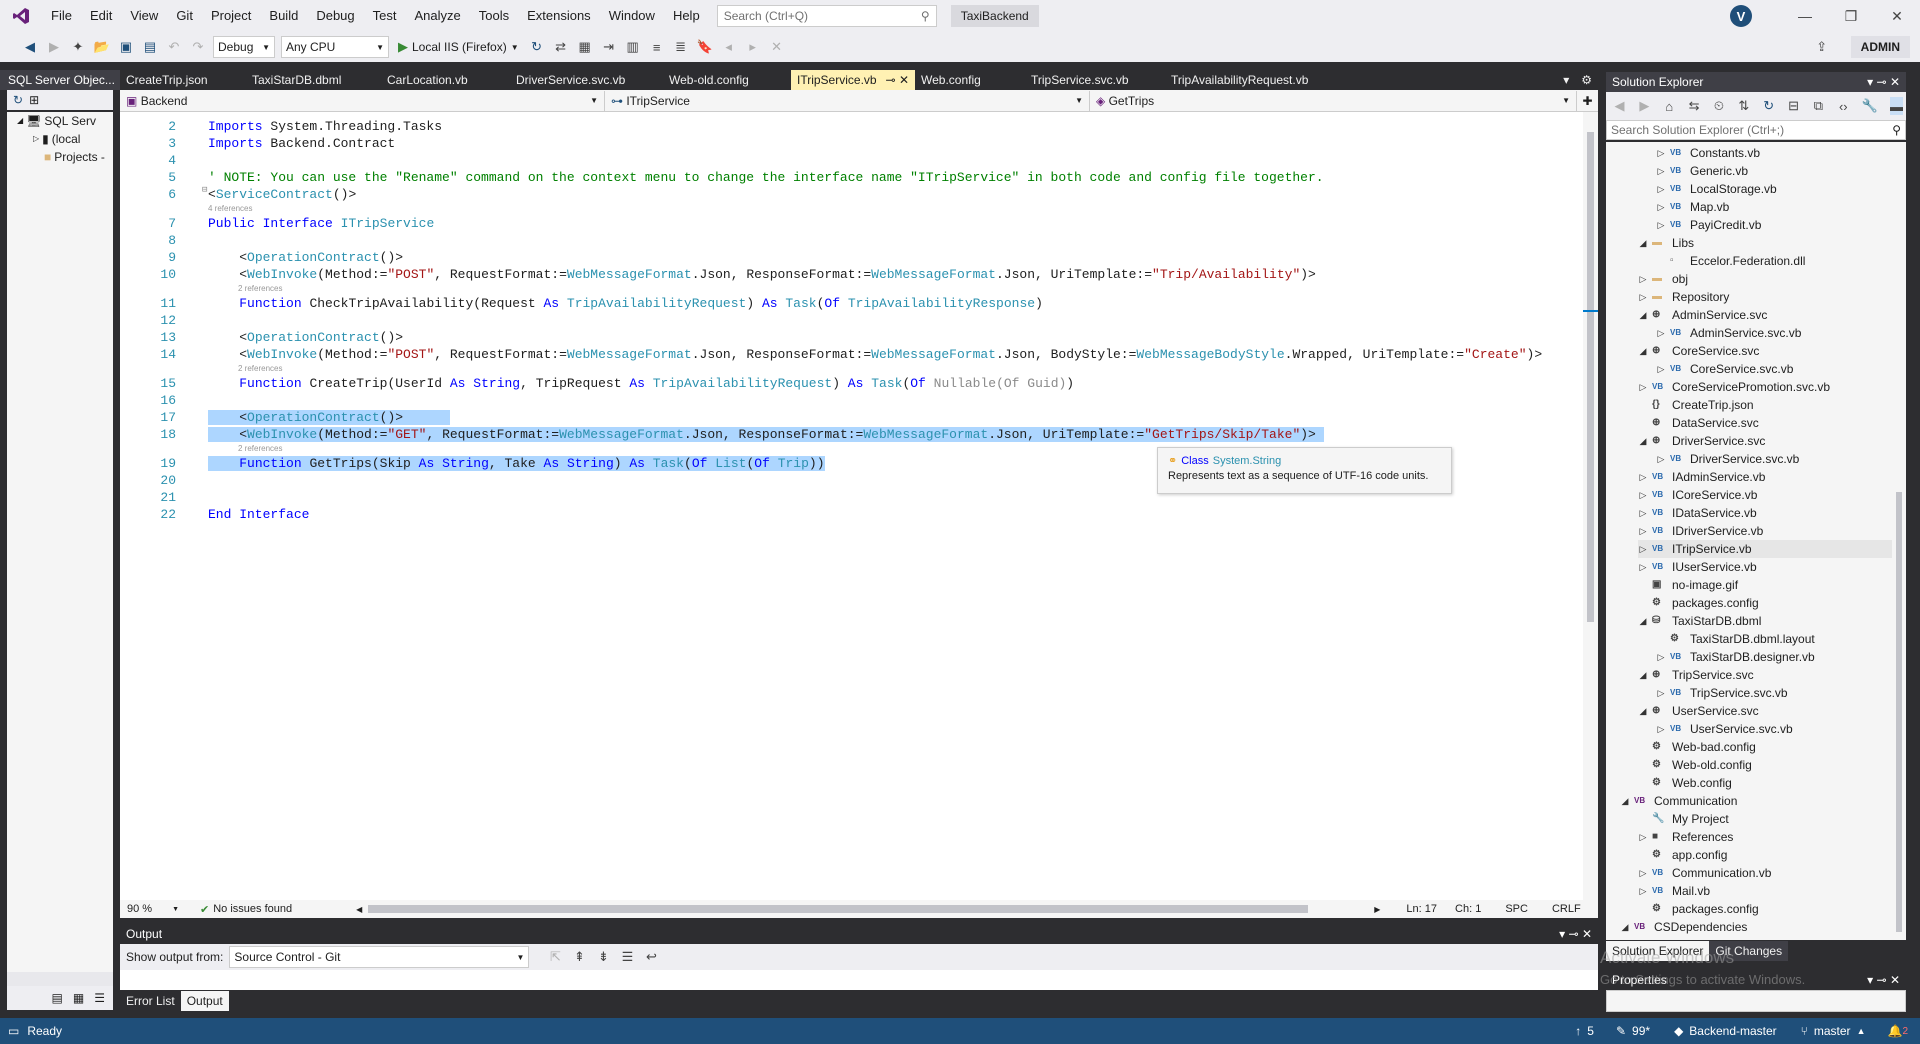  What do you see at coordinates (60, 979) in the screenshot?
I see `left-hscroll` at bounding box center [60, 979].